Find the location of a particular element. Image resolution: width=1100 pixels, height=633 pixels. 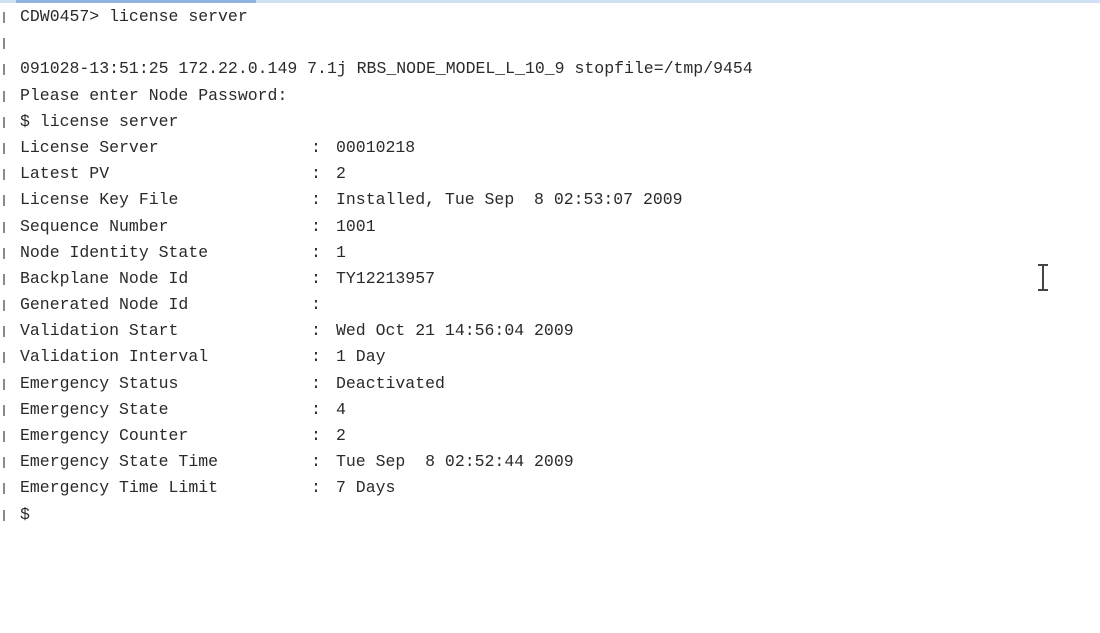

field-row: Generated Node Id : is located at coordinates (550, 305).